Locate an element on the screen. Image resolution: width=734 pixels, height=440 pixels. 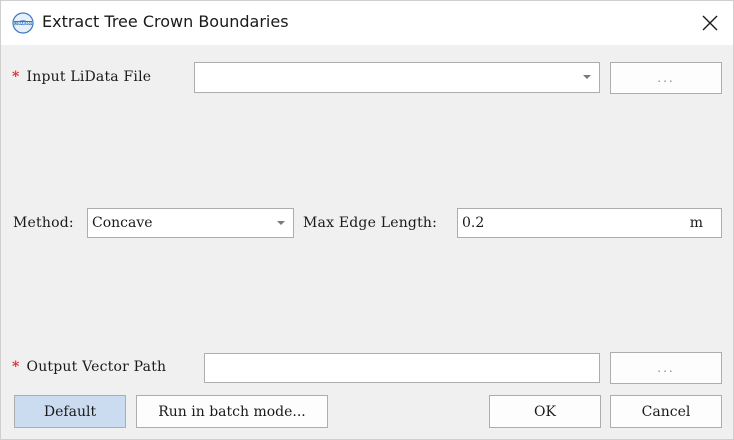
default-button: Default is located at coordinates (70, 411).